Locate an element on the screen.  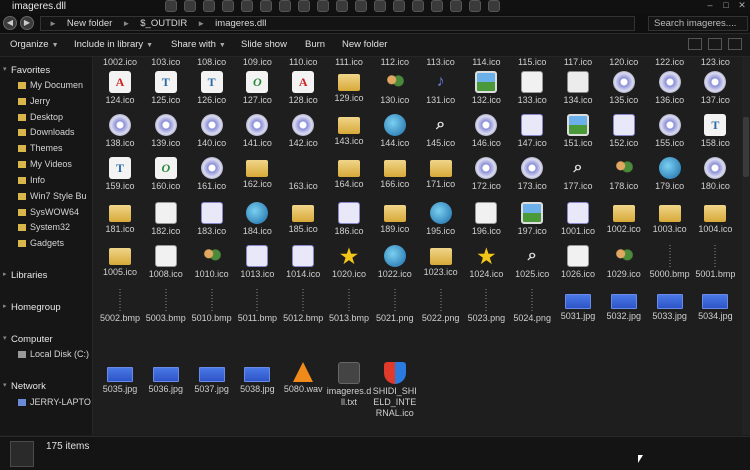
nav-item: Desktop is located at coordinates (55, 117).